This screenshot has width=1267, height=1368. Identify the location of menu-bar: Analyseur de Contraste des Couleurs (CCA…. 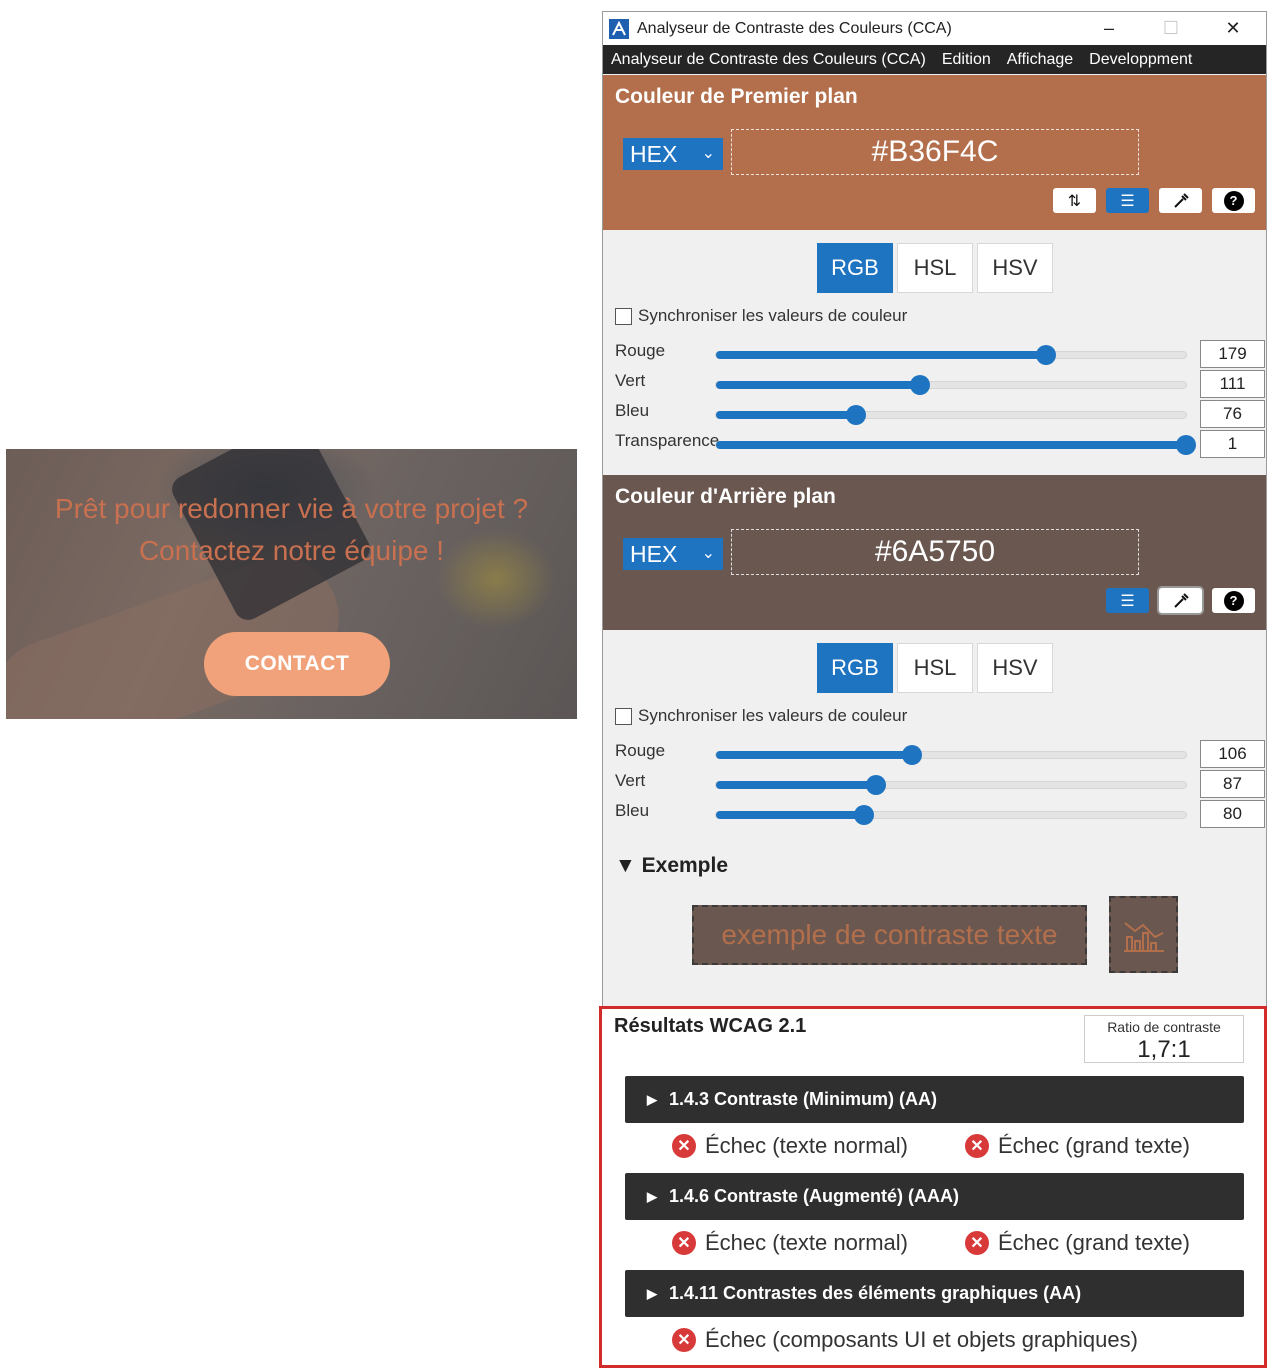
(934, 59).